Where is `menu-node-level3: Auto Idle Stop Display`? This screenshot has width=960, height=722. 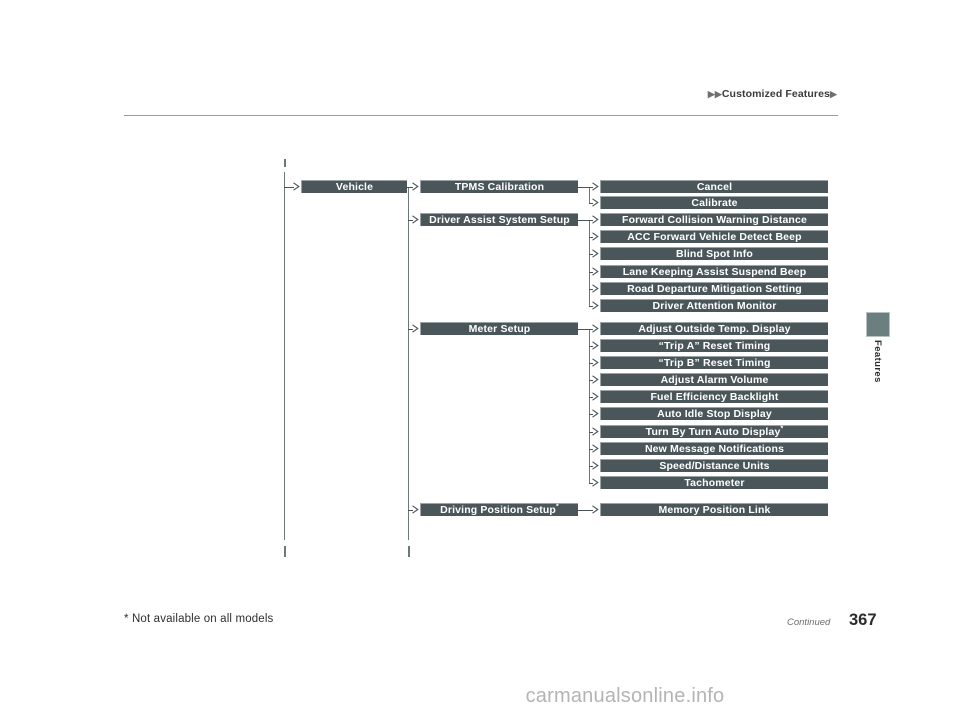 menu-node-level3: Auto Idle Stop Display is located at coordinates (714, 413).